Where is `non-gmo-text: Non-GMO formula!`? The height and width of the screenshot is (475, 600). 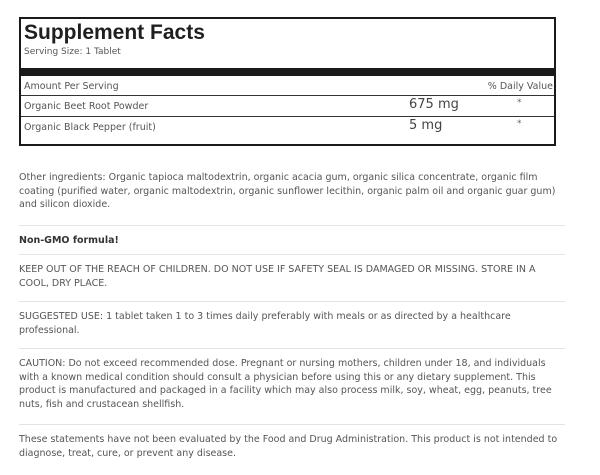
non-gmo-text: Non-GMO formula! is located at coordinates (69, 240).